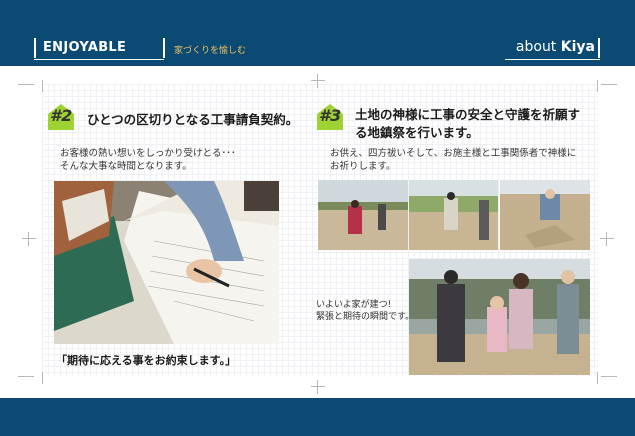 The height and width of the screenshot is (436, 635). Describe the element at coordinates (545, 215) in the screenshot. I see `groundbreaking-photo` at that location.